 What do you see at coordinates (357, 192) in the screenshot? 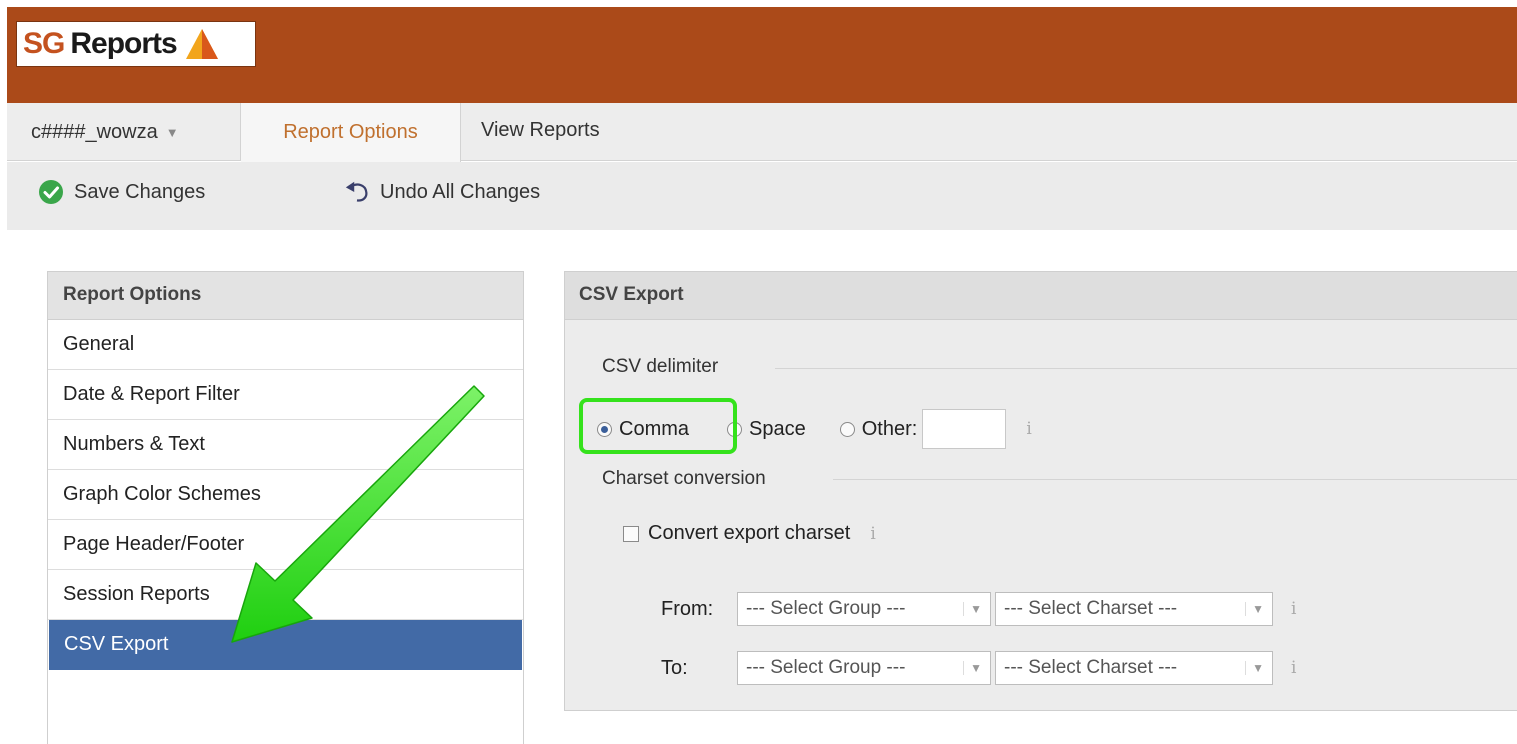
I see `undo-arrow-icon` at bounding box center [357, 192].